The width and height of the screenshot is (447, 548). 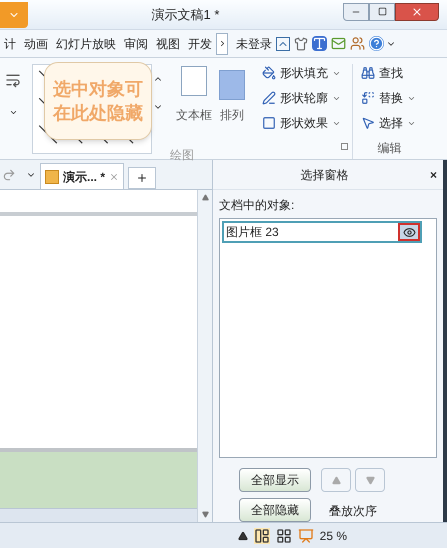 What do you see at coordinates (205, 197) in the screenshot?
I see `scroll-up-icon` at bounding box center [205, 197].